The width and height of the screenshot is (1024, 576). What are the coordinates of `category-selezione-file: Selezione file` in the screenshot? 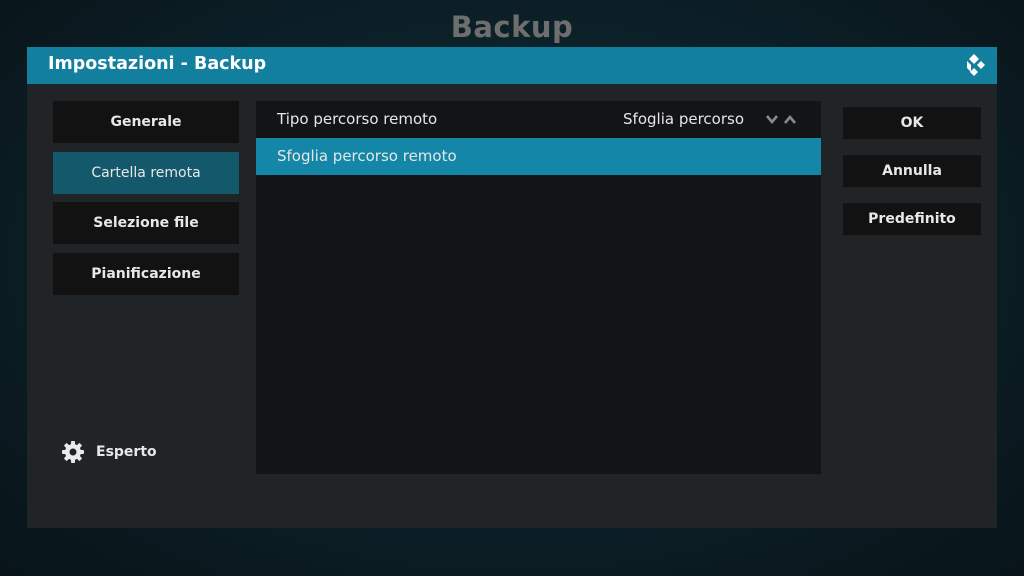 It's located at (146, 223).